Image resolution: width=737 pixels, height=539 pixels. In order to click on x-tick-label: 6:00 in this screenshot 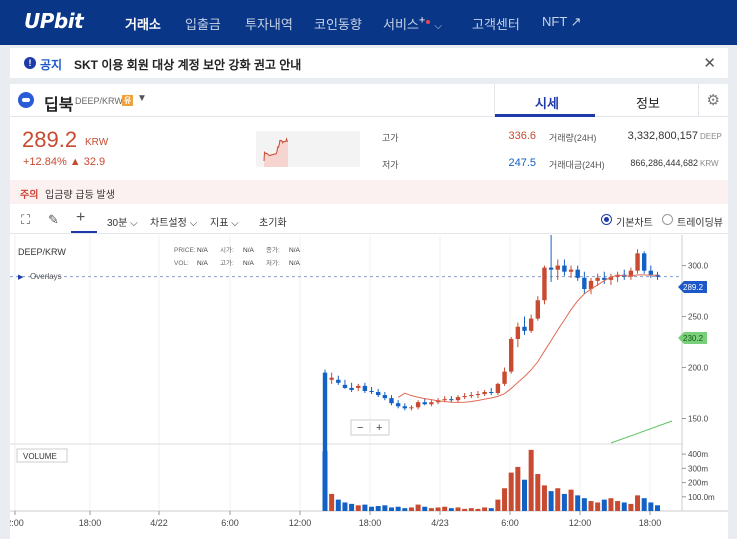, I will do `click(230, 523)`.